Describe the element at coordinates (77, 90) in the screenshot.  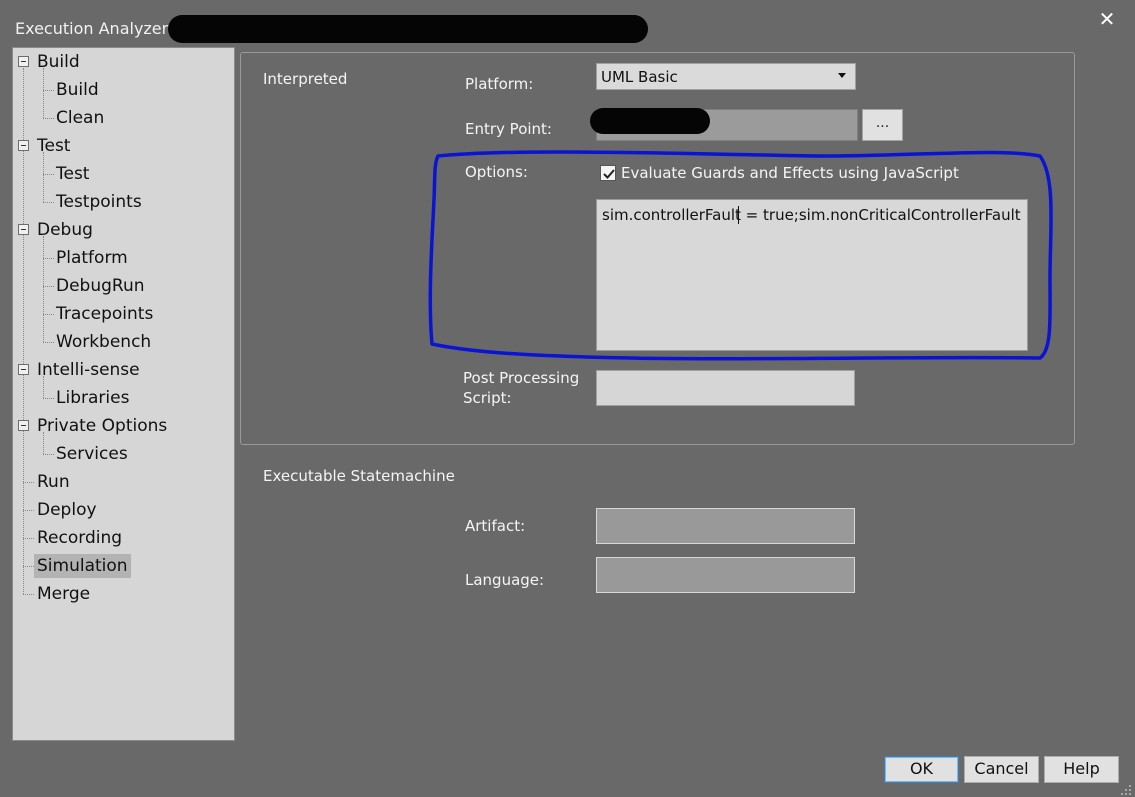
I see `tree-item-build: Build` at that location.